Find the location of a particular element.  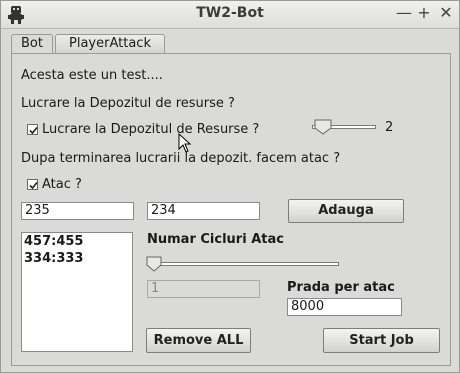

attack-checkbox is located at coordinates (32, 184).